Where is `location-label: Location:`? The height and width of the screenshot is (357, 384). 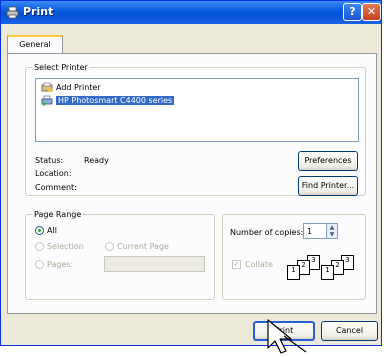 location-label: Location: is located at coordinates (53, 173).